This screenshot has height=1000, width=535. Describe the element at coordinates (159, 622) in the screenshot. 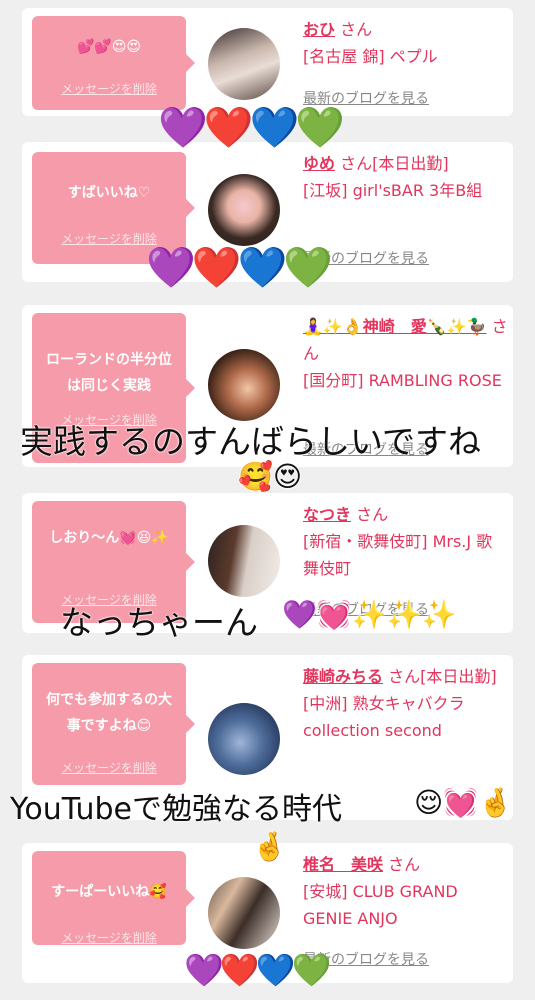

I see `overlay-caption: なっちゃーん` at that location.